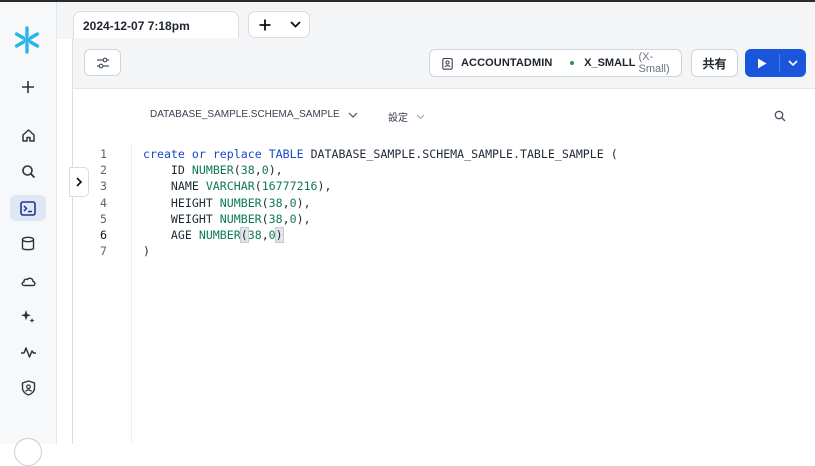  I want to click on code-text: WEIGHT NUMBER(38,0),, so click(227, 219).